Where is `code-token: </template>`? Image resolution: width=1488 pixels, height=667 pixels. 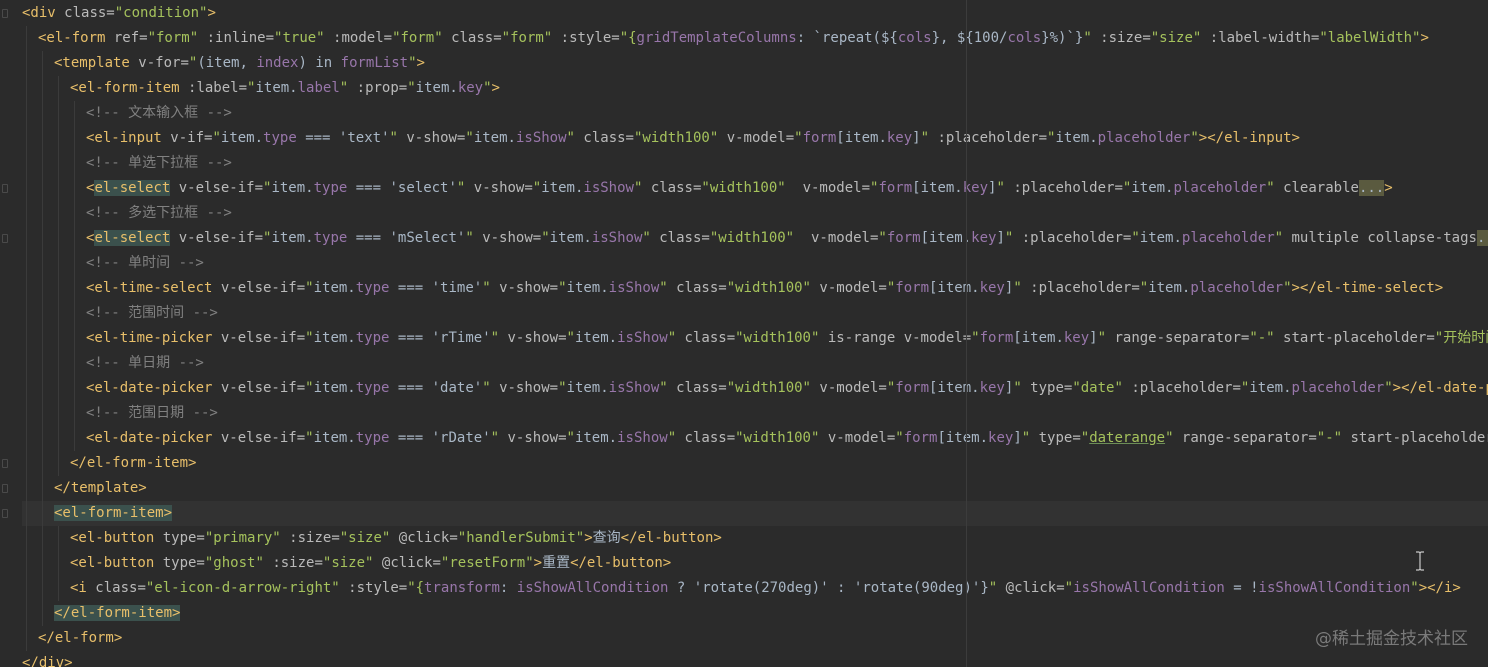
code-token: </template> is located at coordinates (100, 488).